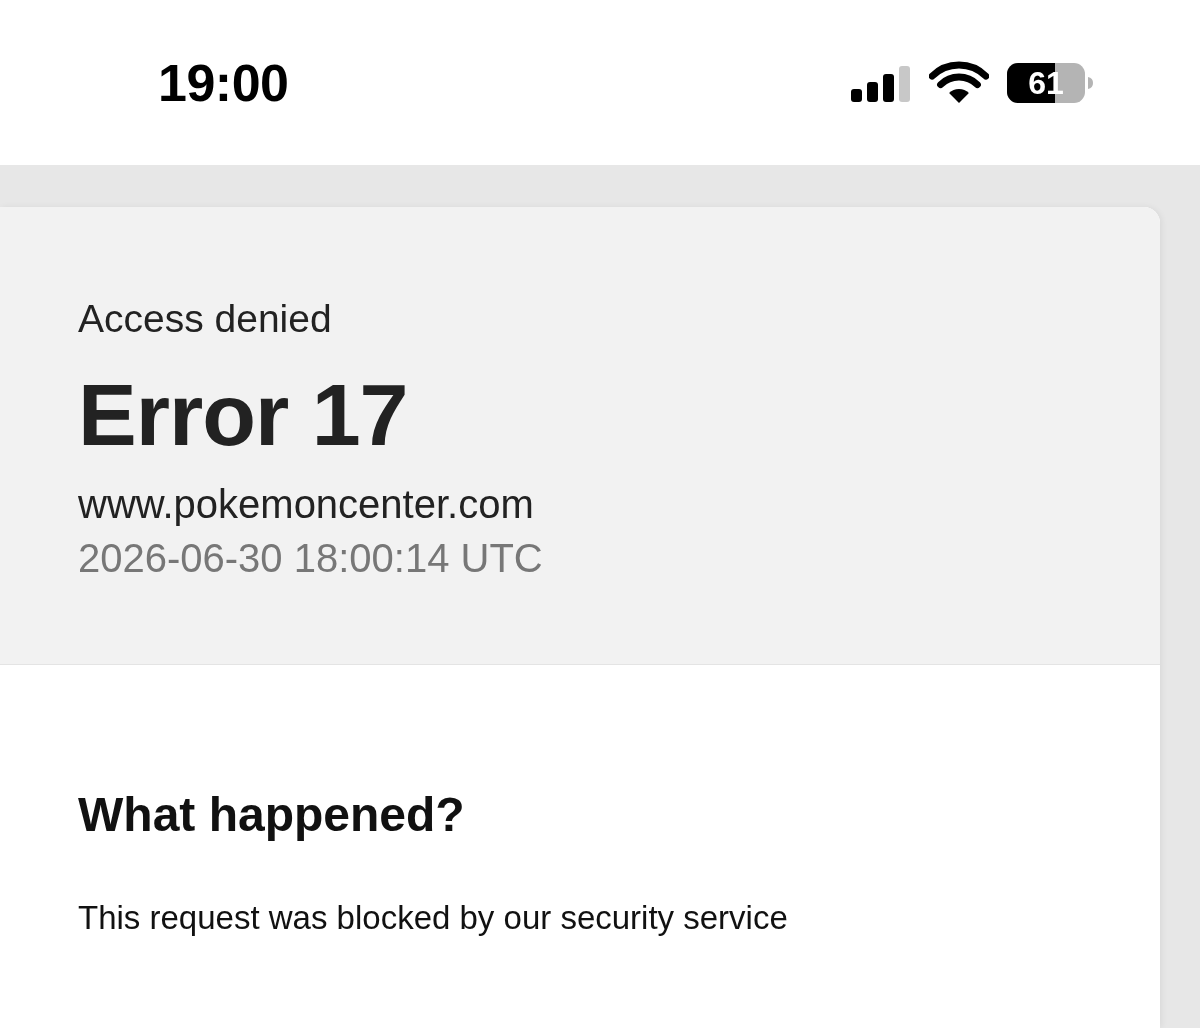 The height and width of the screenshot is (1028, 1200). I want to click on signal-icon, so click(881, 82).